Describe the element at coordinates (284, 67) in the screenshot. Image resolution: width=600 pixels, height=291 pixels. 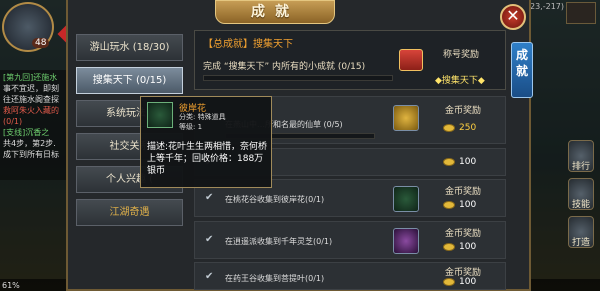
I see `summary-description: 完成 “搜集天下” 内所有的小成就 (0/15)` at that location.